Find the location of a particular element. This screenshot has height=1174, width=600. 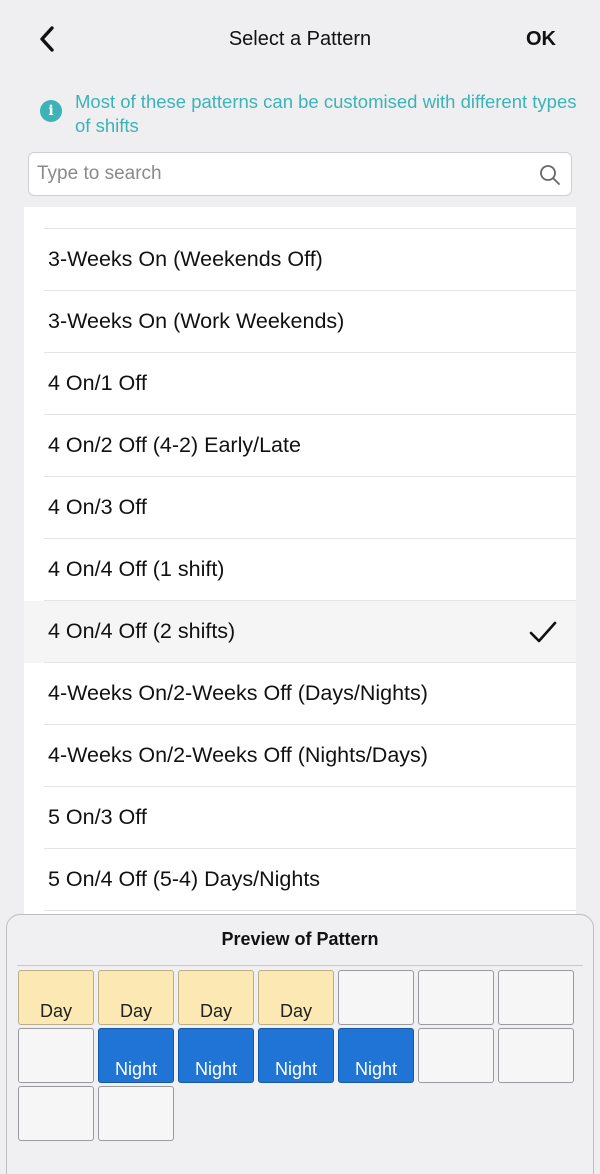

list-item: 5 On/4 Off (5-4) Days/Nights is located at coordinates (300, 880).